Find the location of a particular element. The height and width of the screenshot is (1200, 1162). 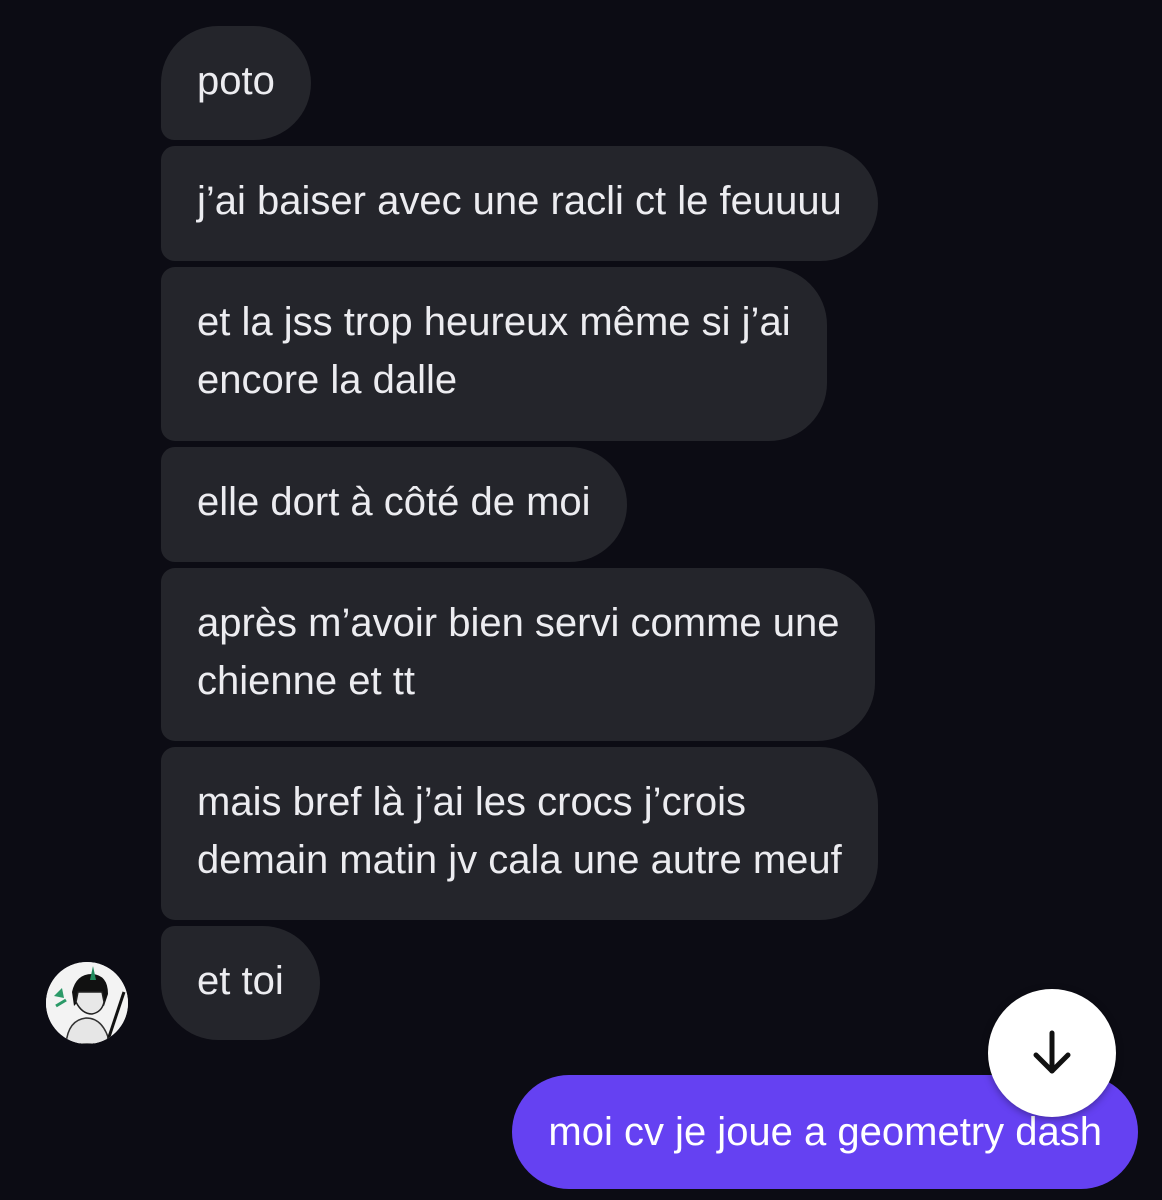

avatar-illustration-icon is located at coordinates (87, 1003).